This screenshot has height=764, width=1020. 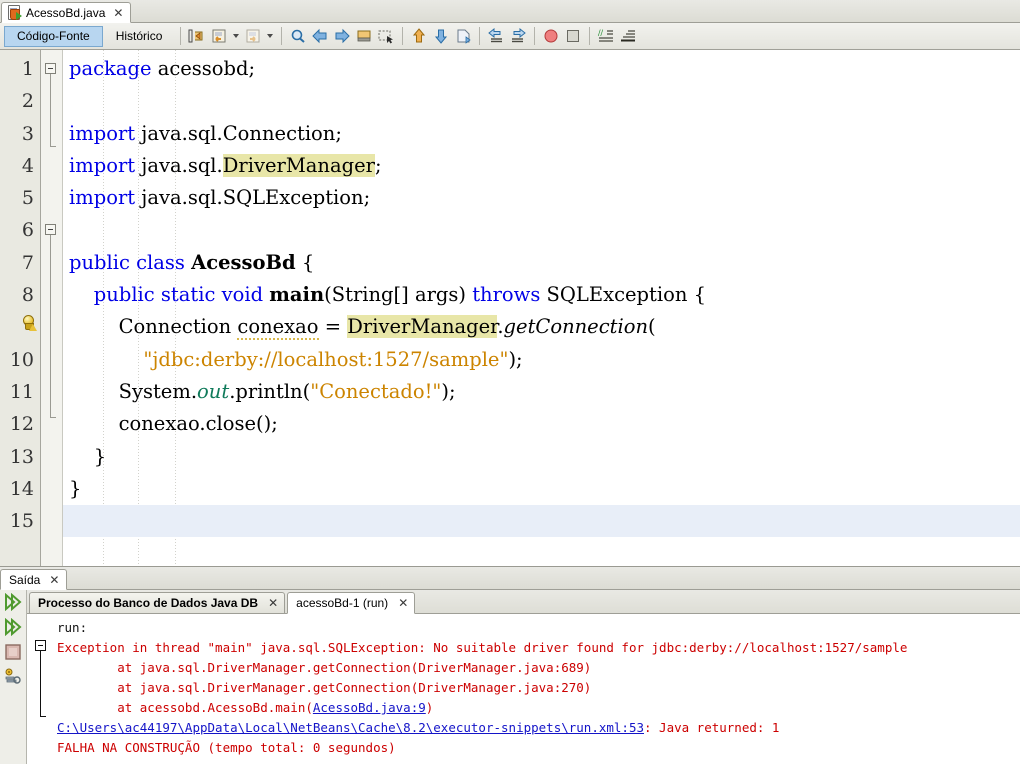 What do you see at coordinates (72, 627) in the screenshot?
I see `console-line: run:` at bounding box center [72, 627].